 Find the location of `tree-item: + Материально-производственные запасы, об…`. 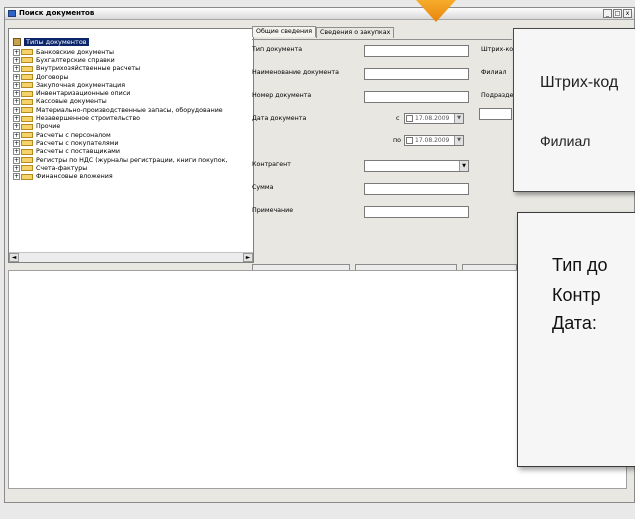

tree-item: + Материально-производственные запасы, об… is located at coordinates (133, 110).